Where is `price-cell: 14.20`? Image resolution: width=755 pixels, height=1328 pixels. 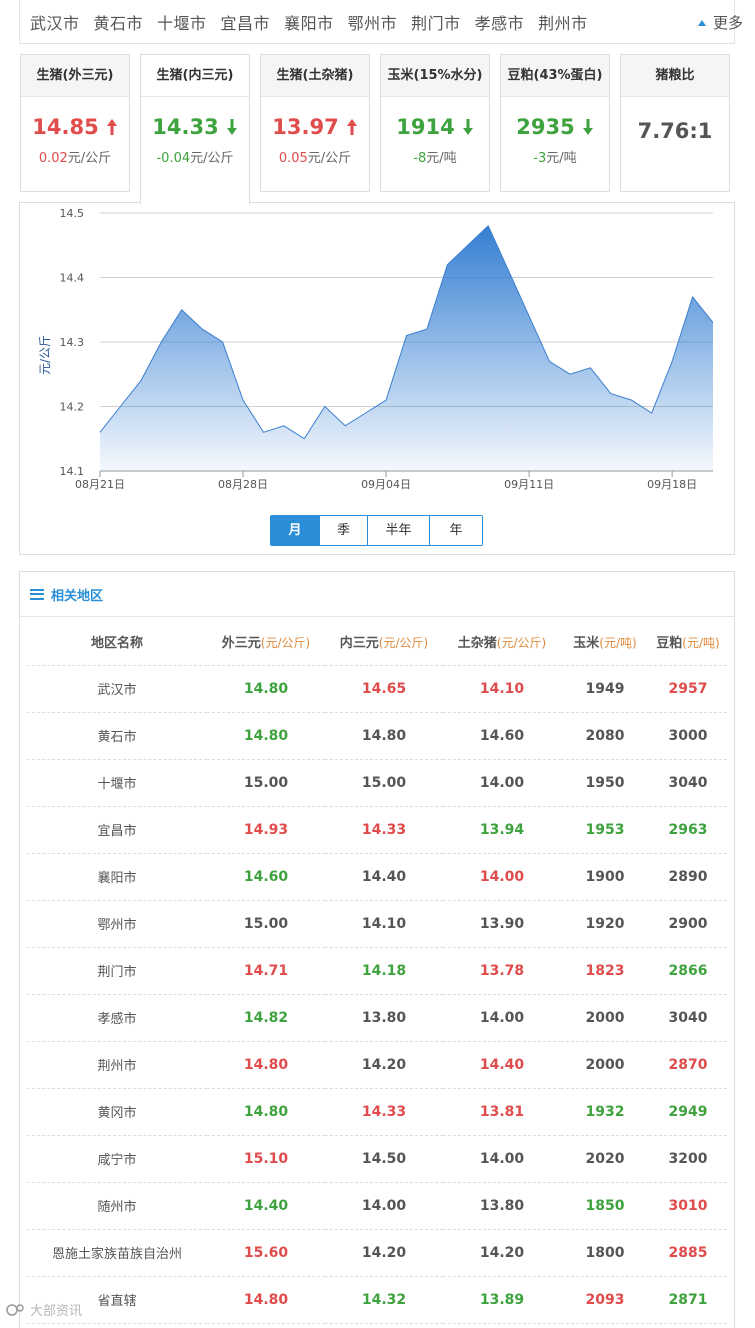 price-cell: 14.20 is located at coordinates (384, 1253).